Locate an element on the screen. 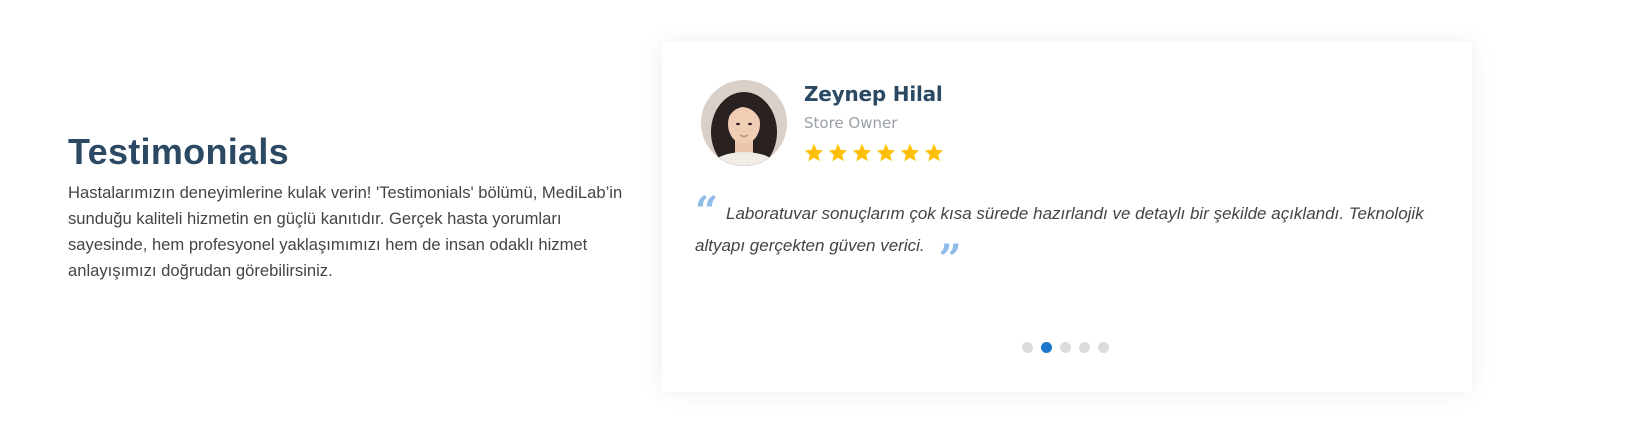 The height and width of the screenshot is (421, 1629). testimonial-role: Store Owner is located at coordinates (851, 123).